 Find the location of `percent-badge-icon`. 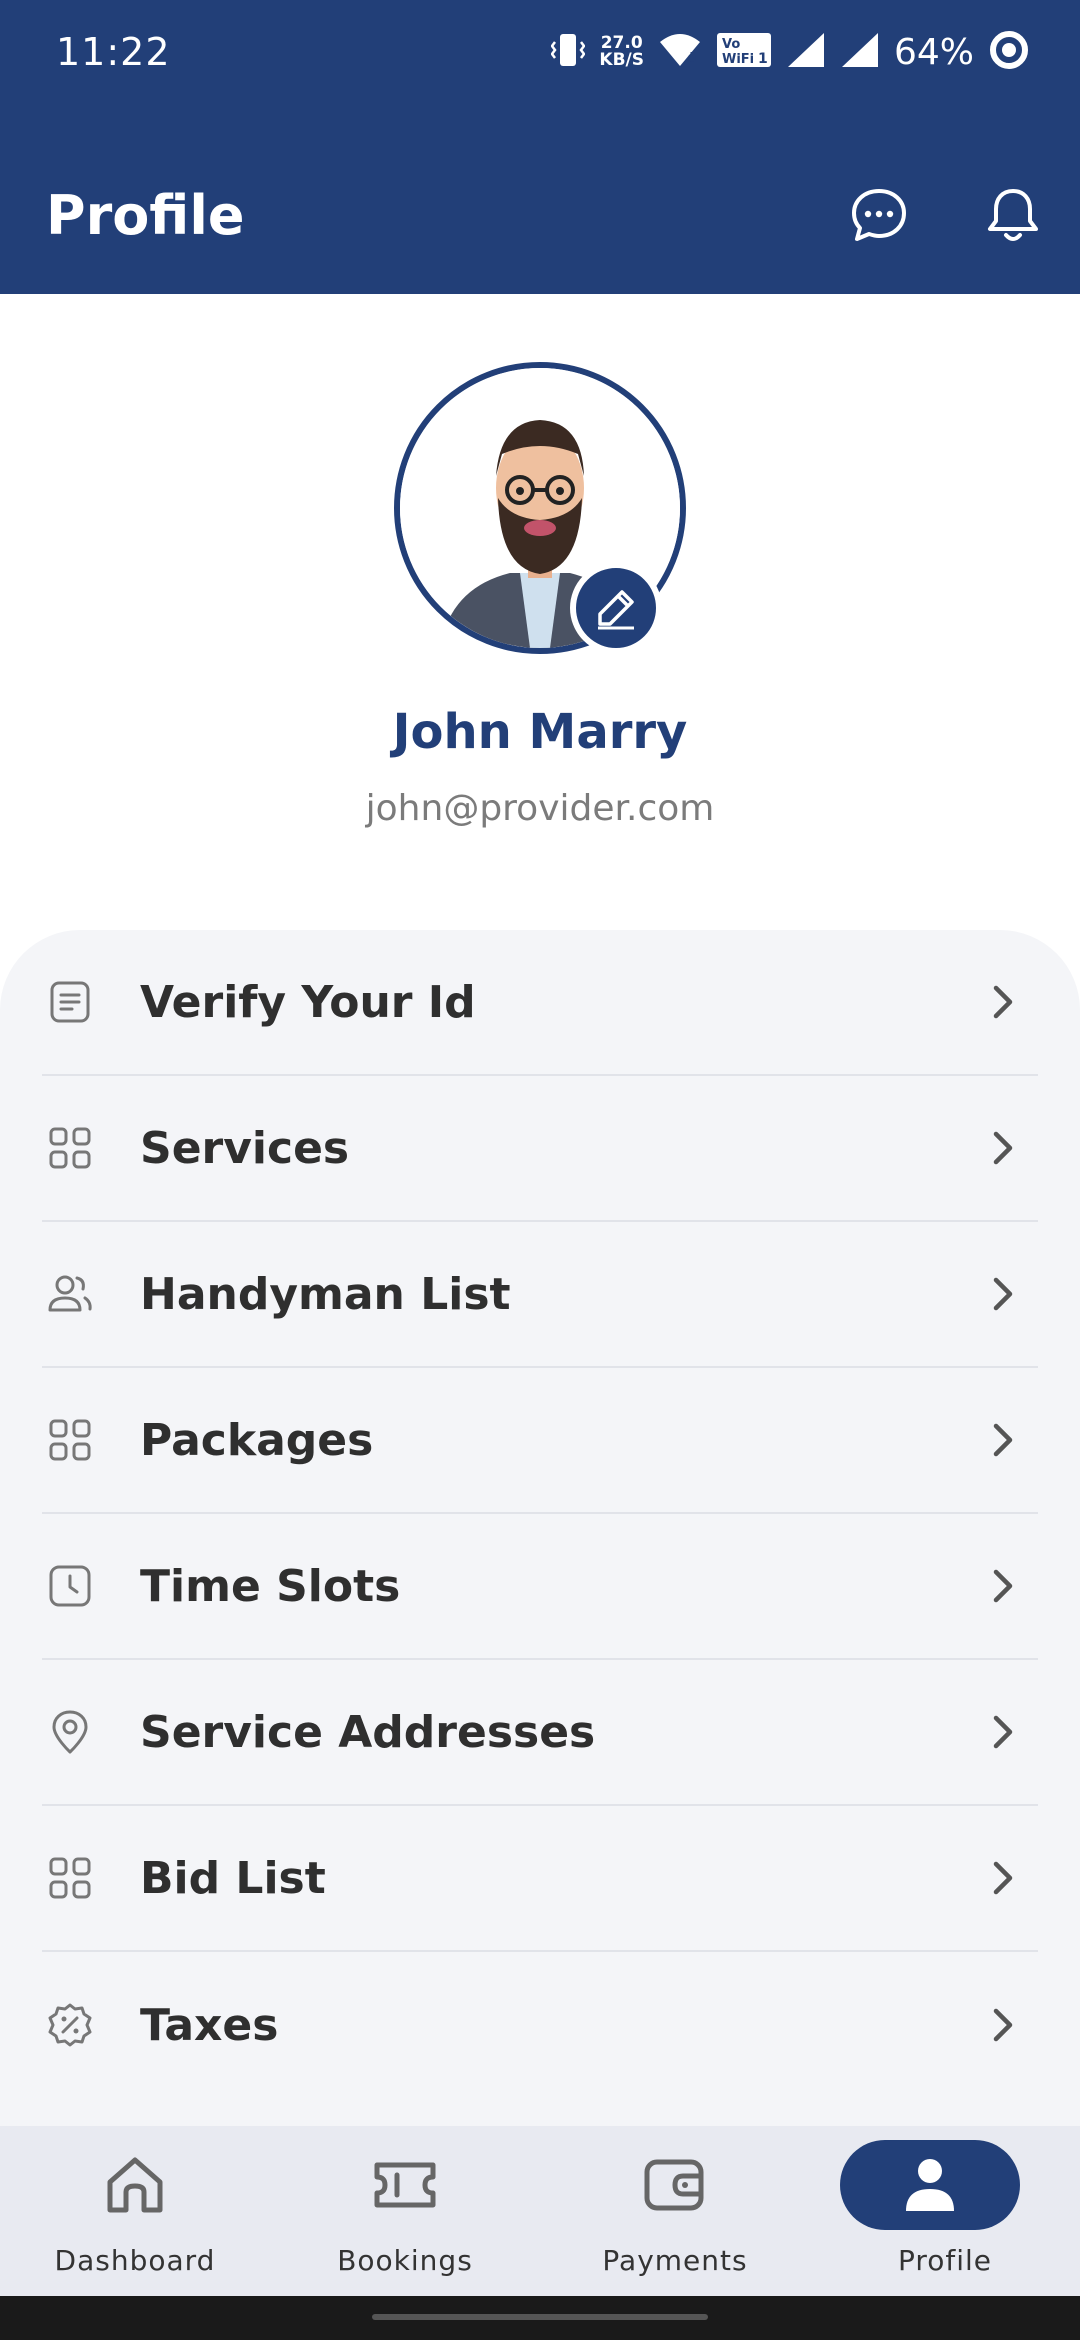

percent-badge-icon is located at coordinates (70, 2025).